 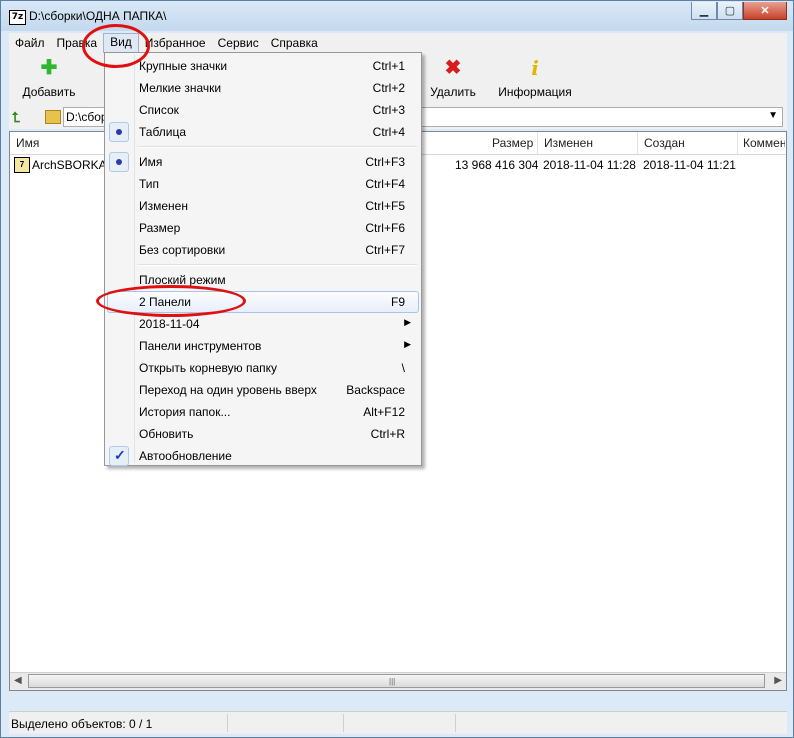 What do you see at coordinates (263, 132) in the screenshot?
I see `menu-item-details: Таблица Ctrl+4` at bounding box center [263, 132].